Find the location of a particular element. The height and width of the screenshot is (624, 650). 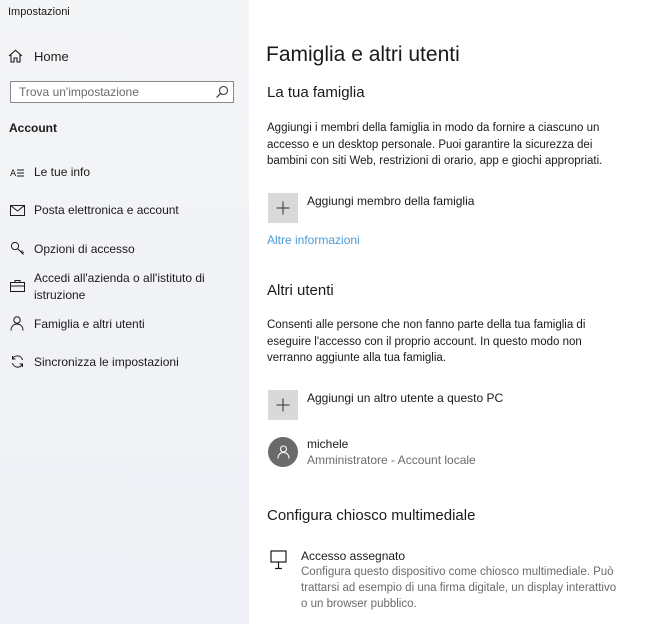

mail-icon is located at coordinates (17, 210).